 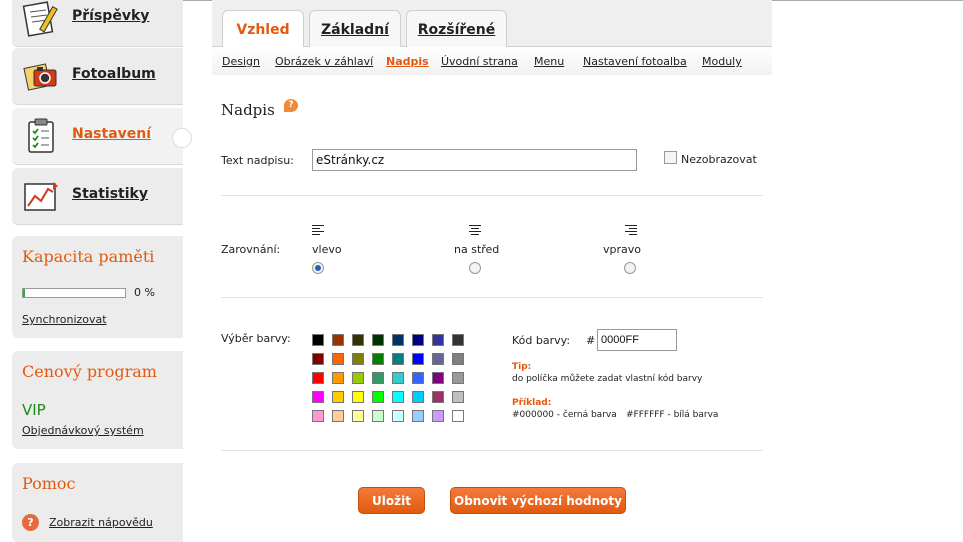 I want to click on help-bubble-icon: ?, so click(x=291, y=105).